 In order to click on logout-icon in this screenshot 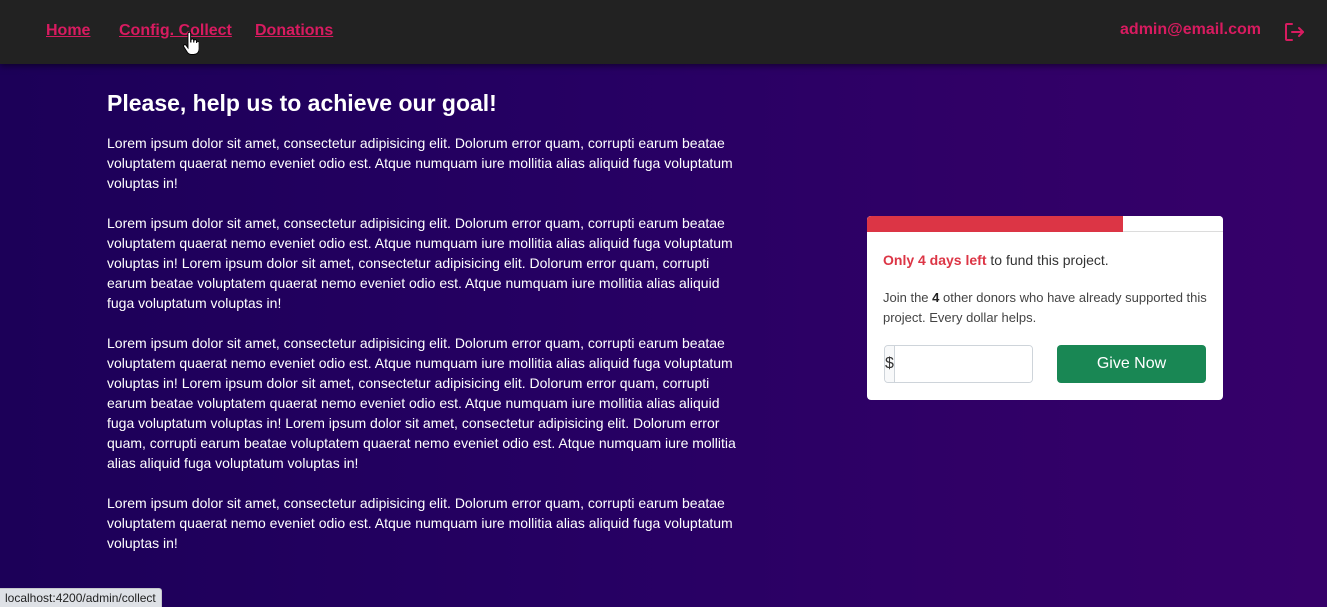, I will do `click(1294, 32)`.